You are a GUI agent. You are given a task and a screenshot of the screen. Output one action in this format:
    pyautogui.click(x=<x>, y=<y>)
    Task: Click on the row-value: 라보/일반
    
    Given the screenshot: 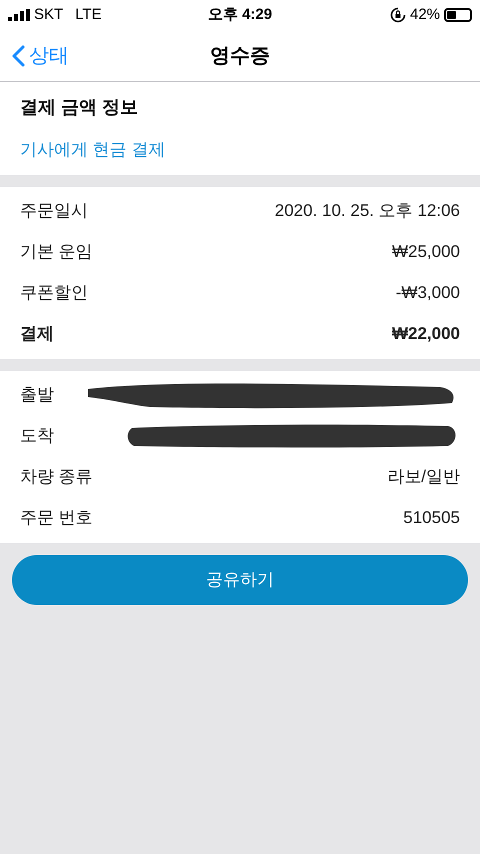 What is the action you would take?
    pyautogui.click(x=423, y=477)
    